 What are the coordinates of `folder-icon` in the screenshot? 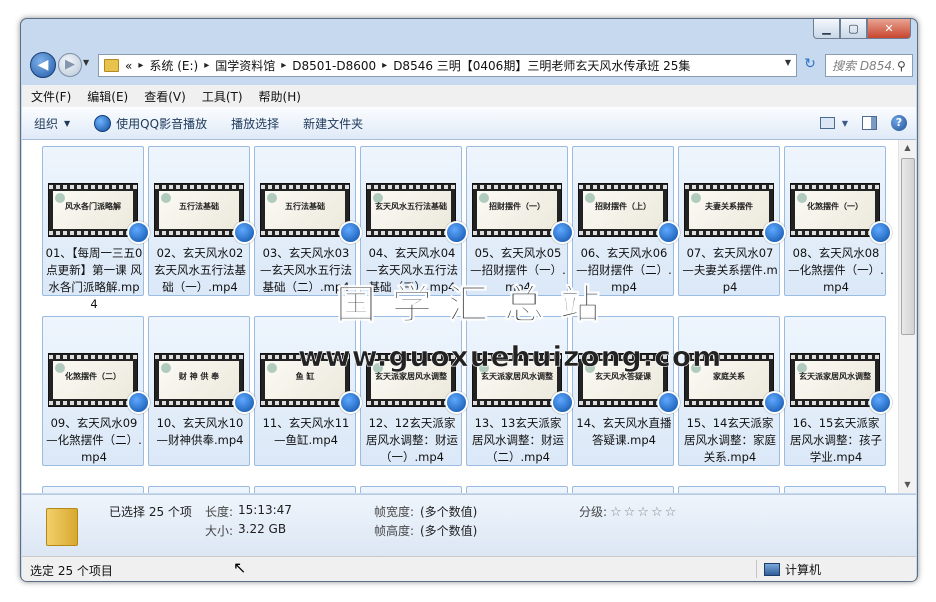 It's located at (62, 524).